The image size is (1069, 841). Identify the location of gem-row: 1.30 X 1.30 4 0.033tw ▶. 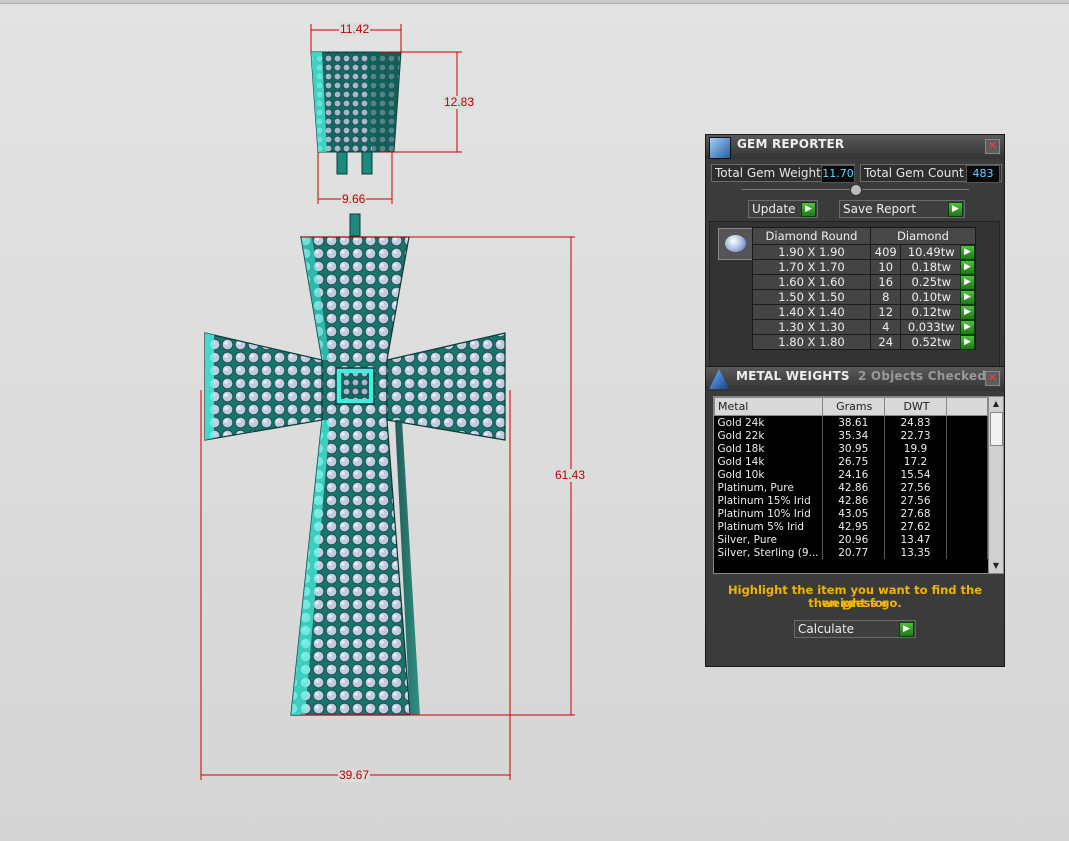
(864, 327).